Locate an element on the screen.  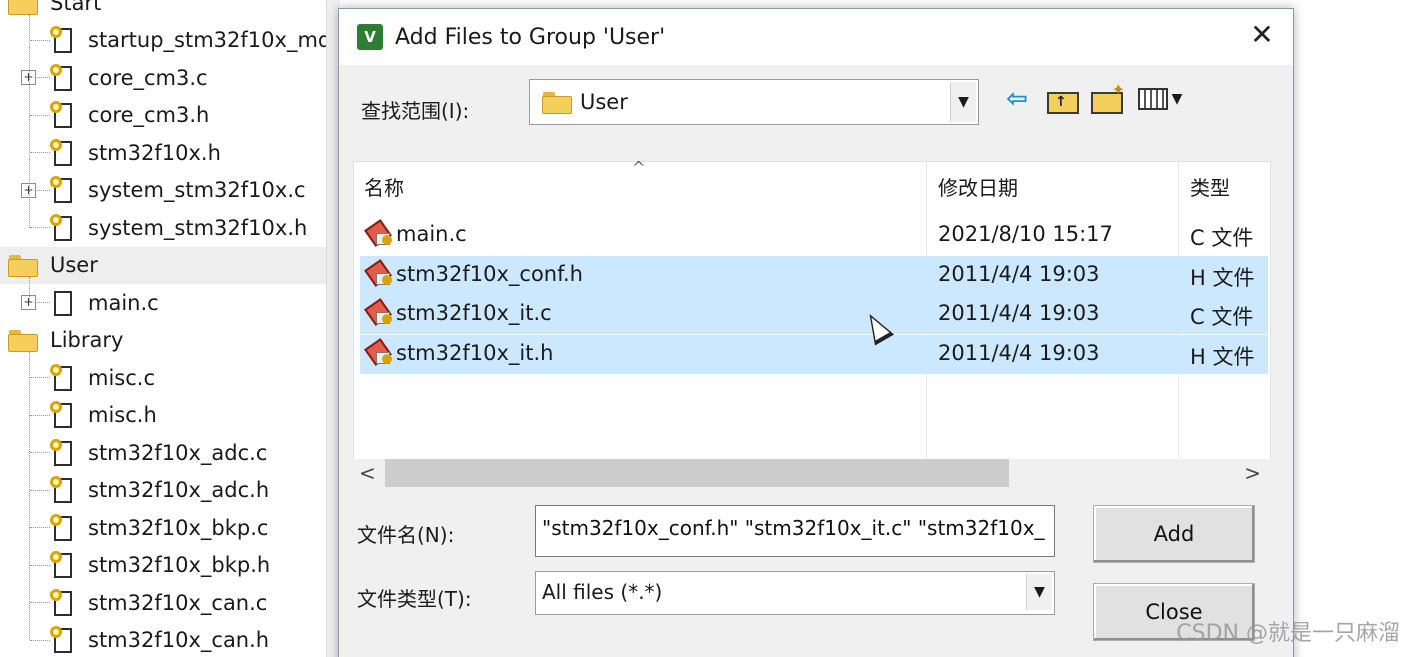
tree-group-label: Start is located at coordinates (76, 7).